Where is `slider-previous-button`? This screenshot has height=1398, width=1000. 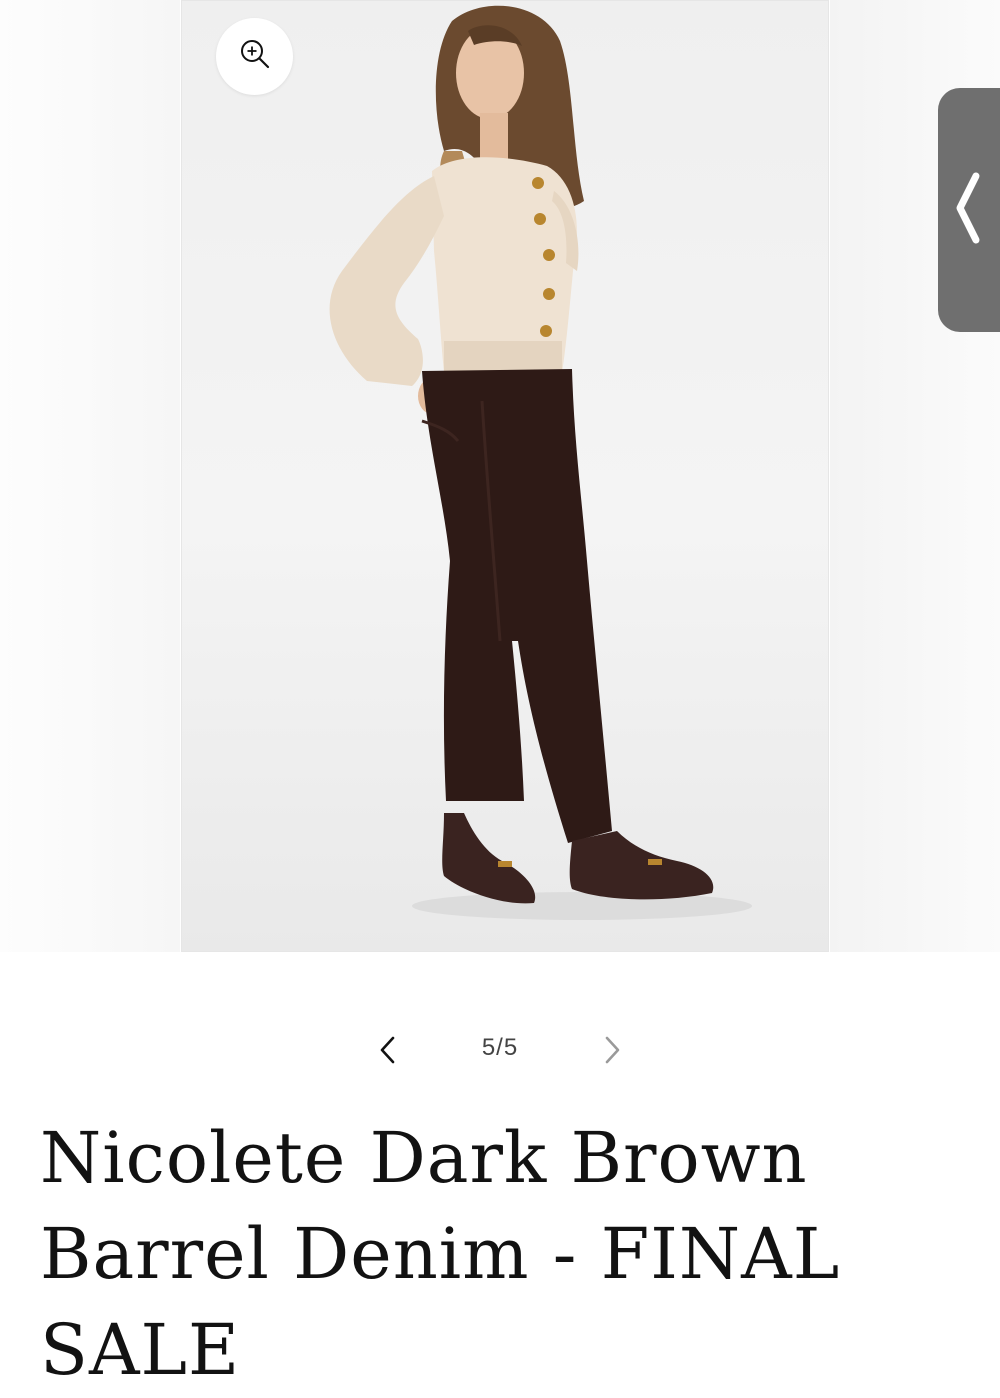 slider-previous-button is located at coordinates (388, 1052).